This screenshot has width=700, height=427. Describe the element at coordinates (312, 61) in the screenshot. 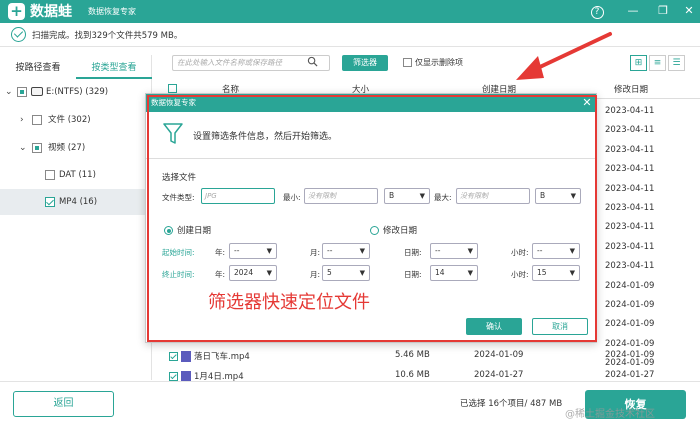

I see `search-icon` at that location.